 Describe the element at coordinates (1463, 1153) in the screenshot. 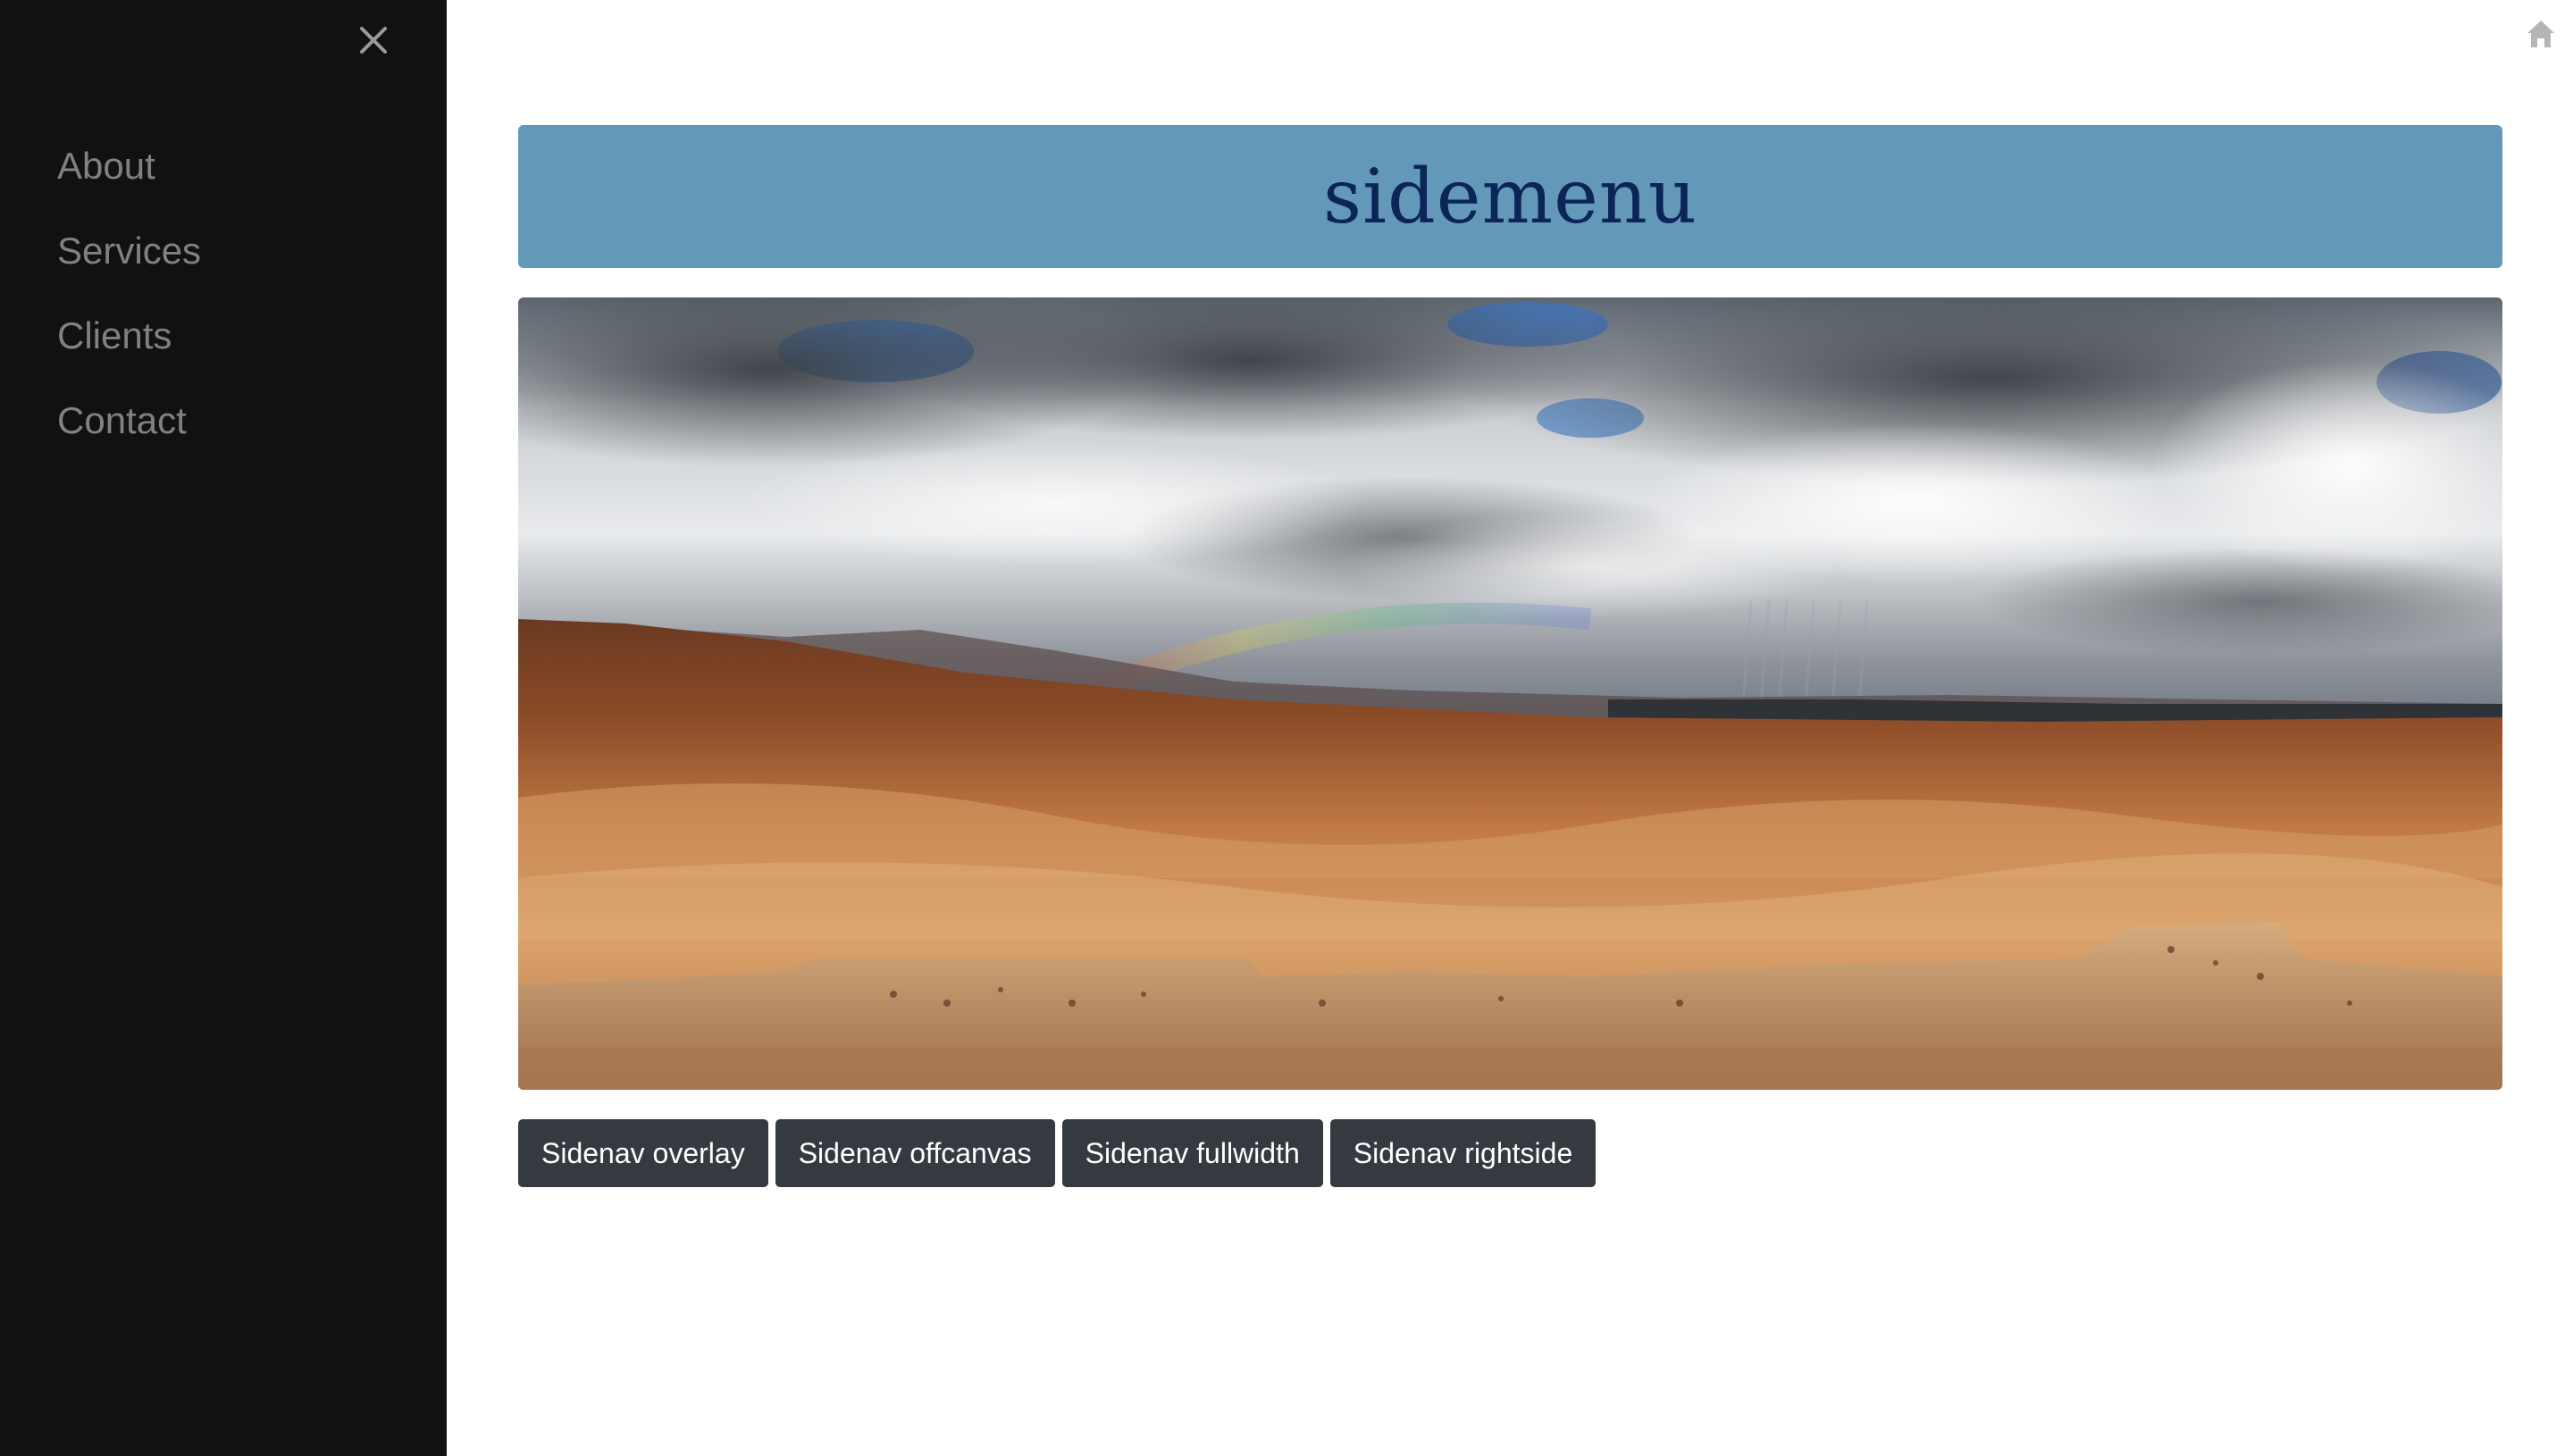

I see `sidenav-rightside-button: Sidenav rightside` at that location.